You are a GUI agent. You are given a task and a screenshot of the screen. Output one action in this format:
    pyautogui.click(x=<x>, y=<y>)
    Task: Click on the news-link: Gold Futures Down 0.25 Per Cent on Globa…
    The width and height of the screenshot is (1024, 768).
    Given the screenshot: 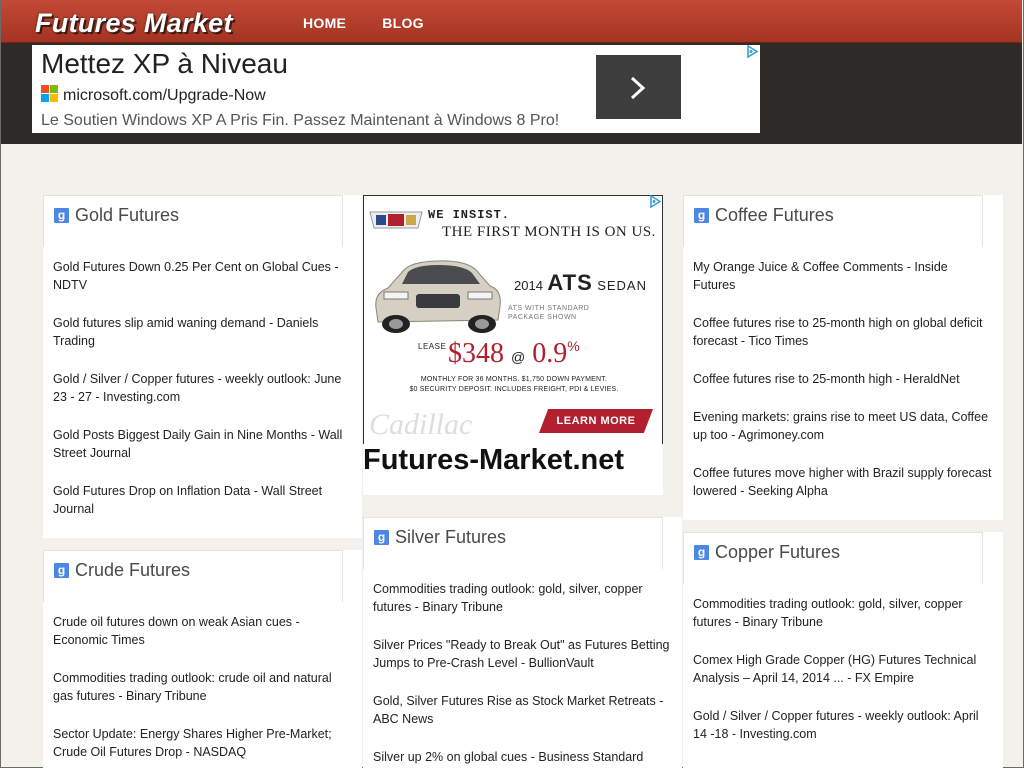 What is the action you would take?
    pyautogui.click(x=202, y=276)
    